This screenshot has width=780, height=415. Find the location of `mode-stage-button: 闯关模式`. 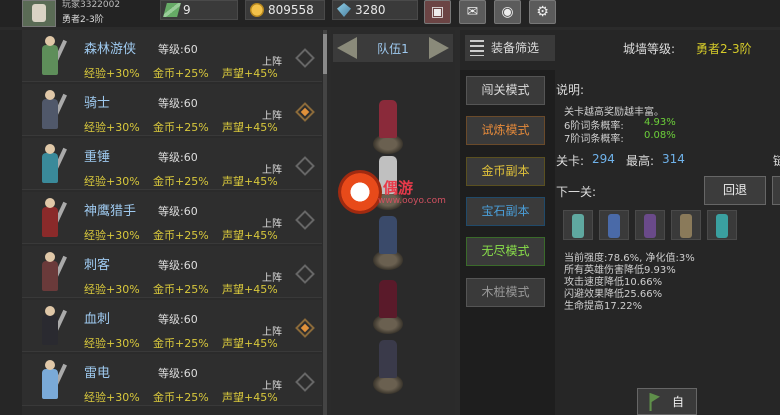

mode-stage-button: 闯关模式 is located at coordinates (505, 90).